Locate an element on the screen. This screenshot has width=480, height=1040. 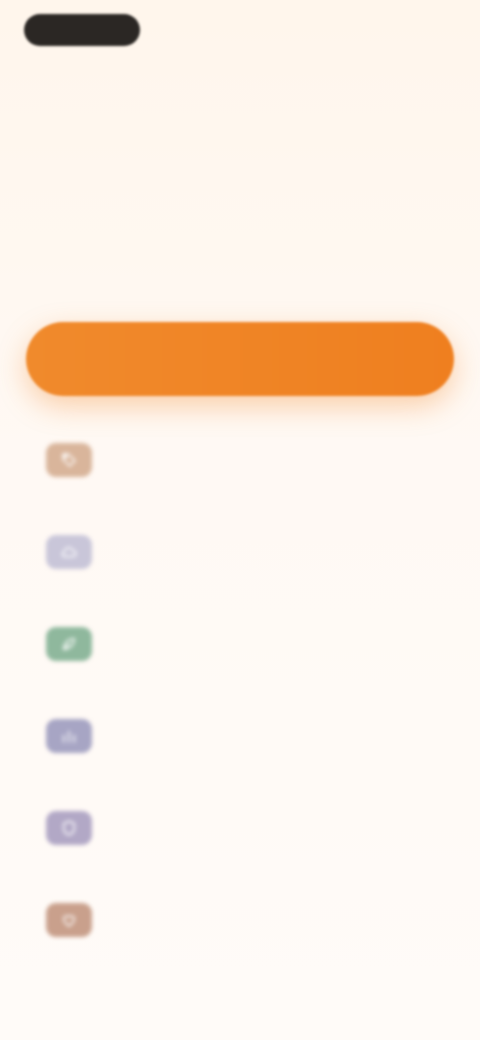
logo is located at coordinates (82, 30).